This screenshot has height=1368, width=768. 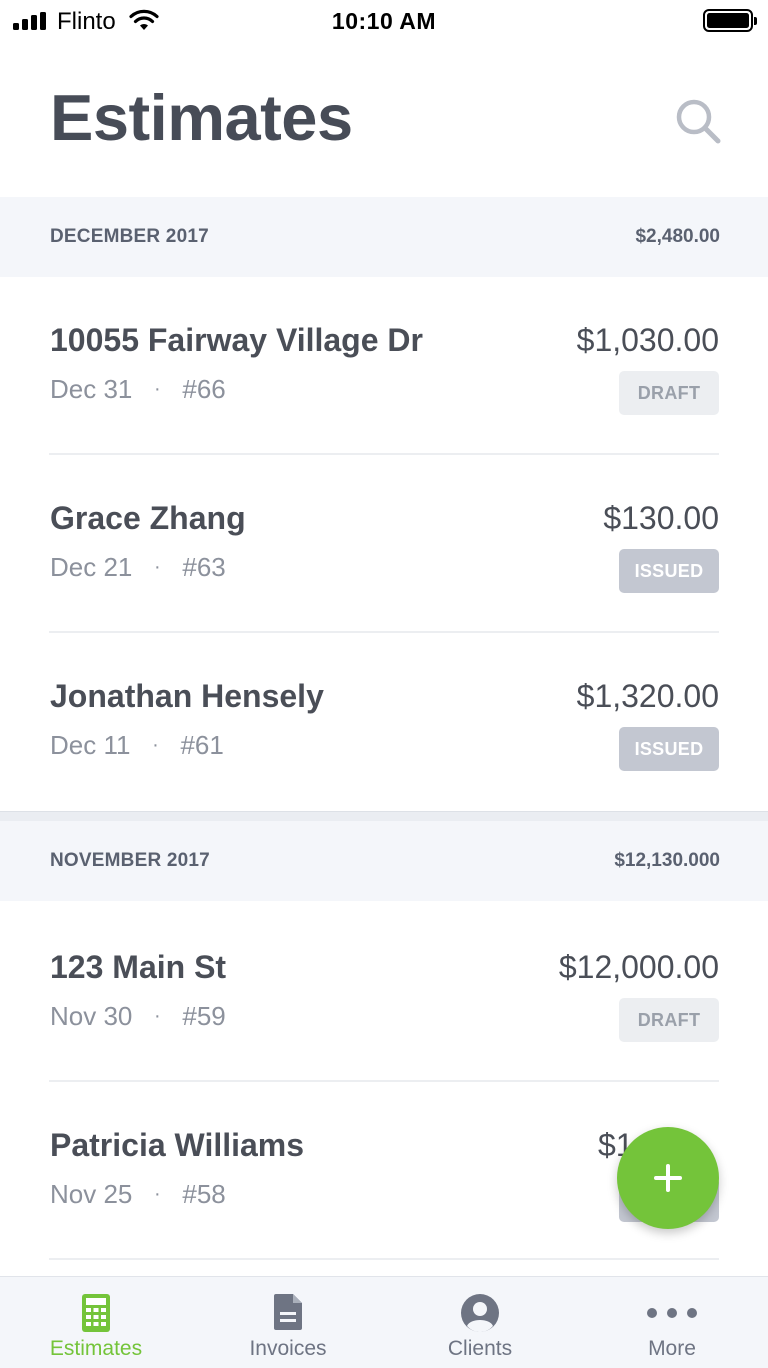 What do you see at coordinates (202, 745) in the screenshot?
I see `estimate-number: #61` at bounding box center [202, 745].